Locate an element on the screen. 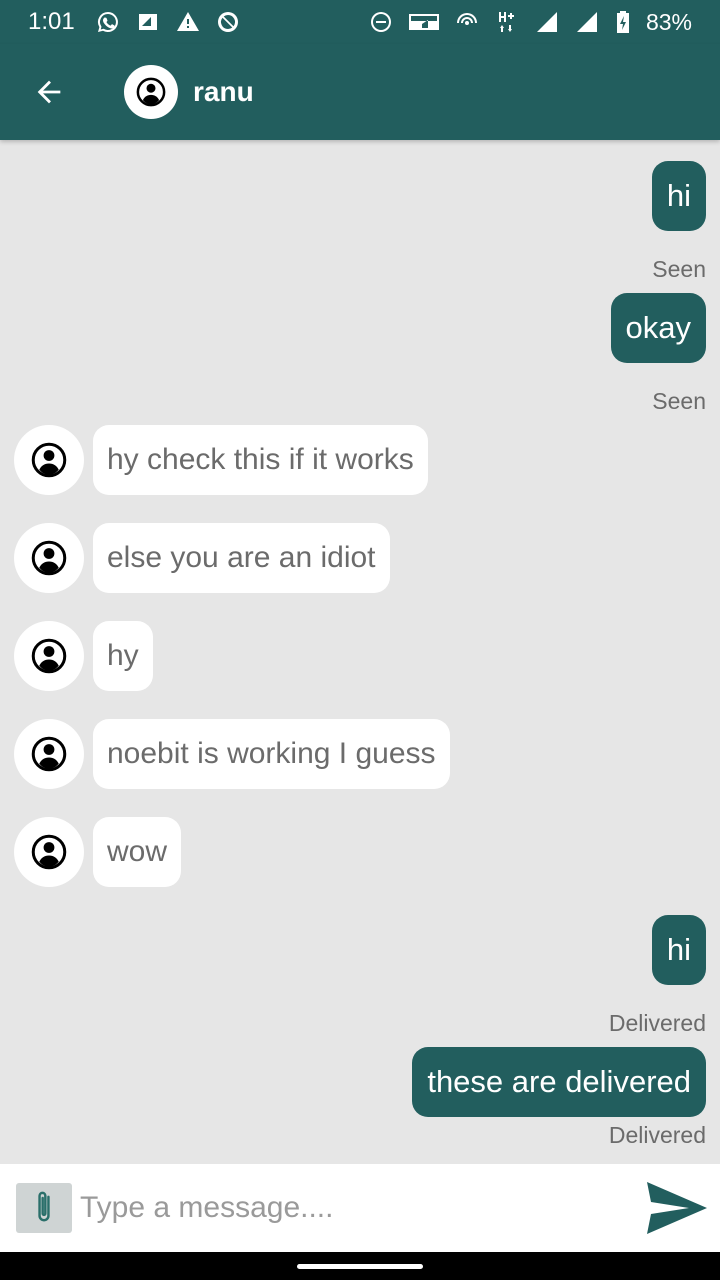 The width and height of the screenshot is (720, 1280). send-button is located at coordinates (677, 1208).